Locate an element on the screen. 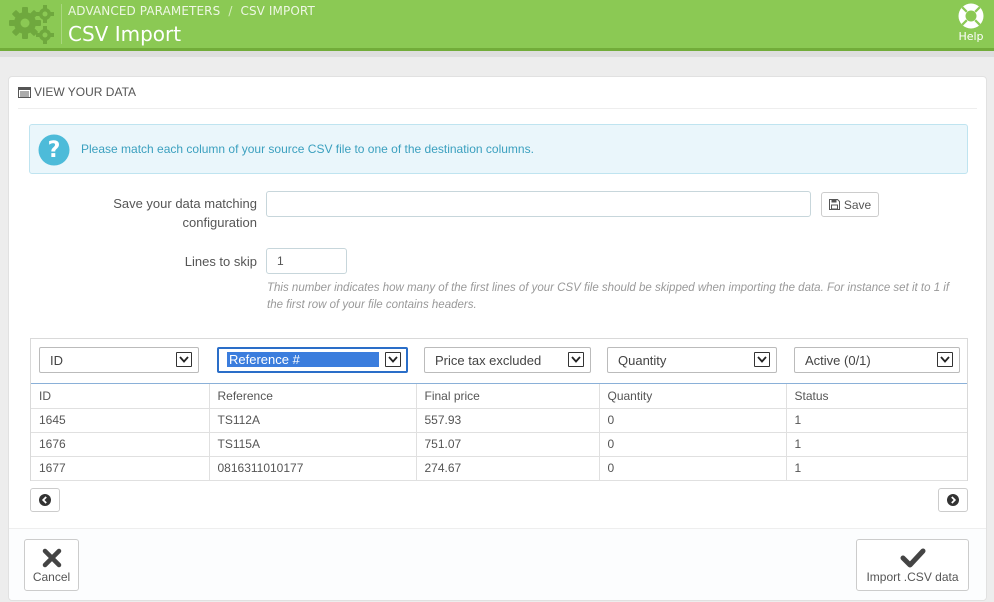  column-select-3: Price tax excluded is located at coordinates (507, 360).